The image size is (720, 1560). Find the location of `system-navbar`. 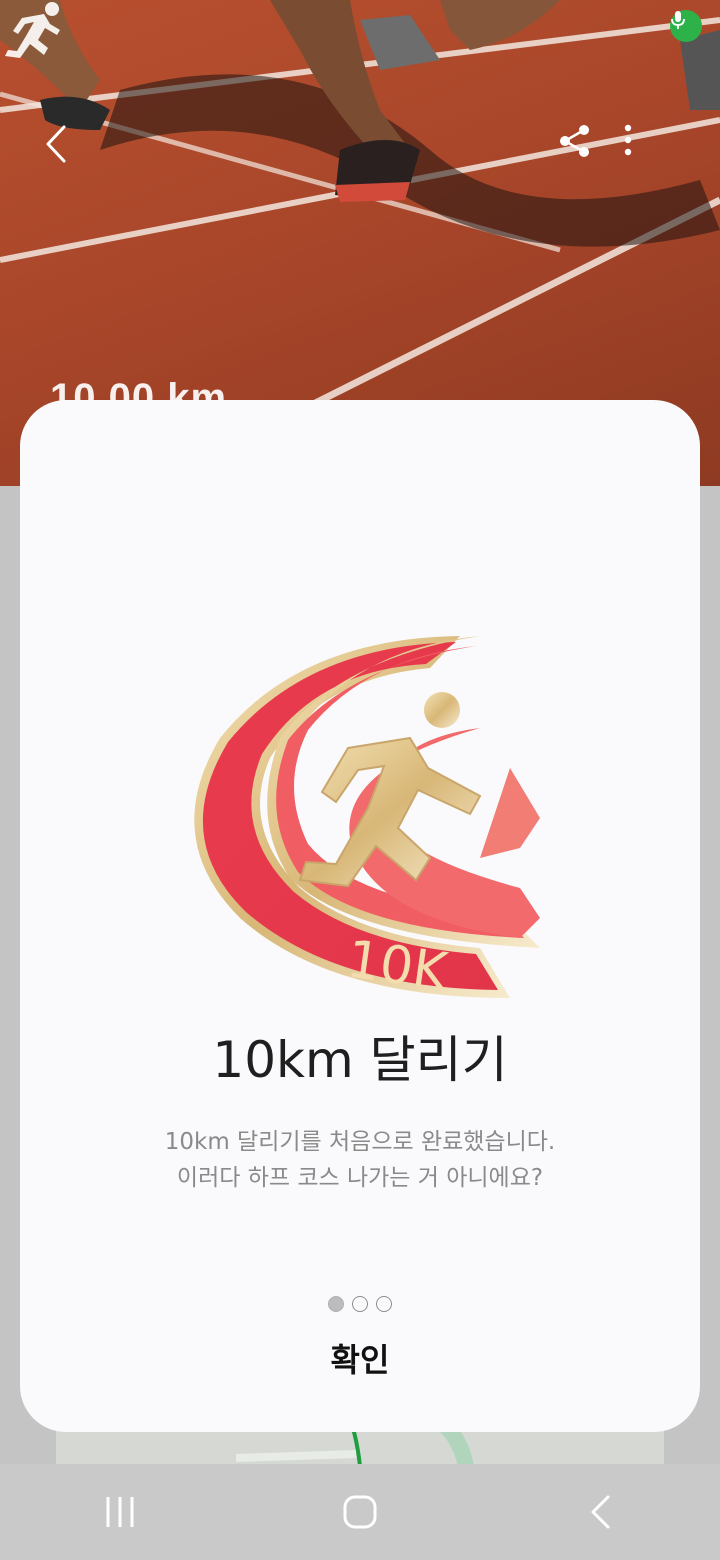

system-navbar is located at coordinates (360, 1512).